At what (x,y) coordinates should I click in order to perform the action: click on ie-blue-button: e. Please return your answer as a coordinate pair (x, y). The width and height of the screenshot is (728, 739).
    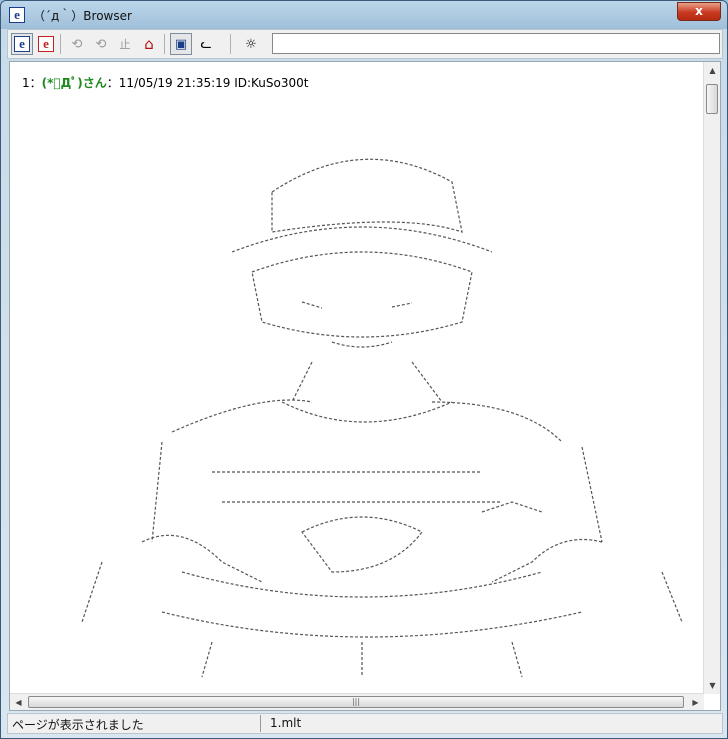
    Looking at the image, I should click on (22, 44).